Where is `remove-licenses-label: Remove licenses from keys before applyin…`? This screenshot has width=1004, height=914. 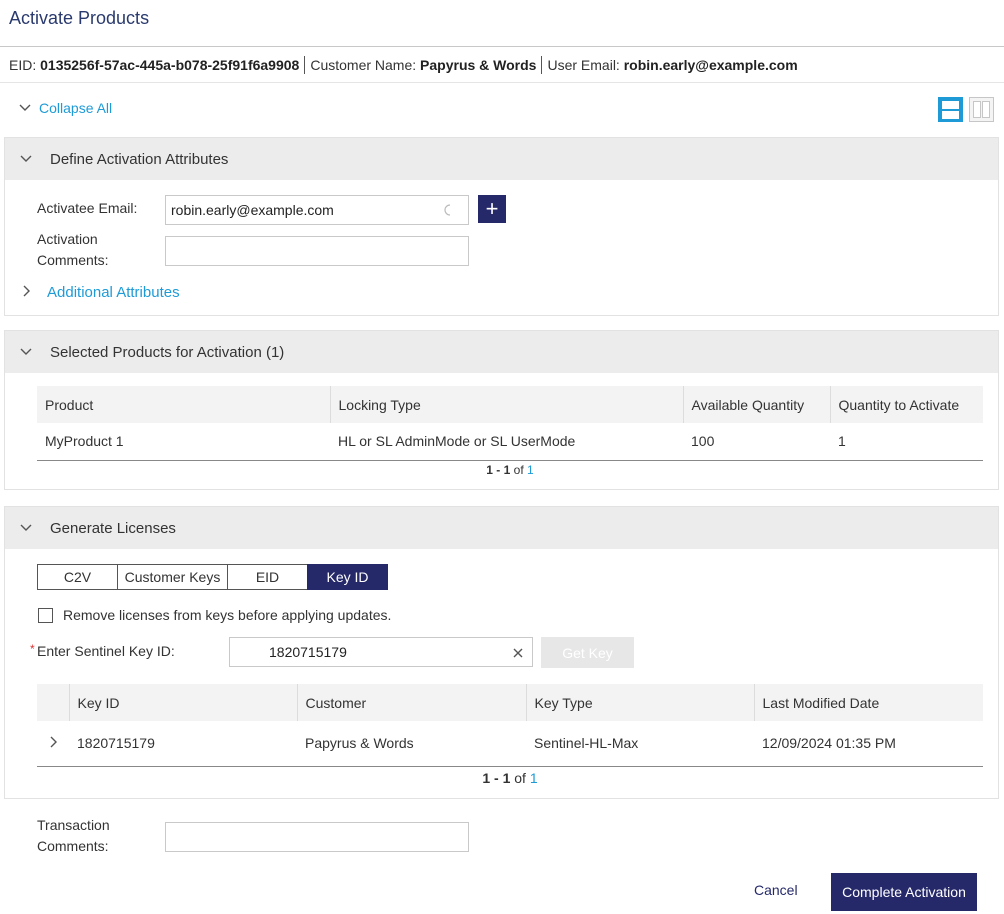 remove-licenses-label: Remove licenses from keys before applyin… is located at coordinates (227, 615).